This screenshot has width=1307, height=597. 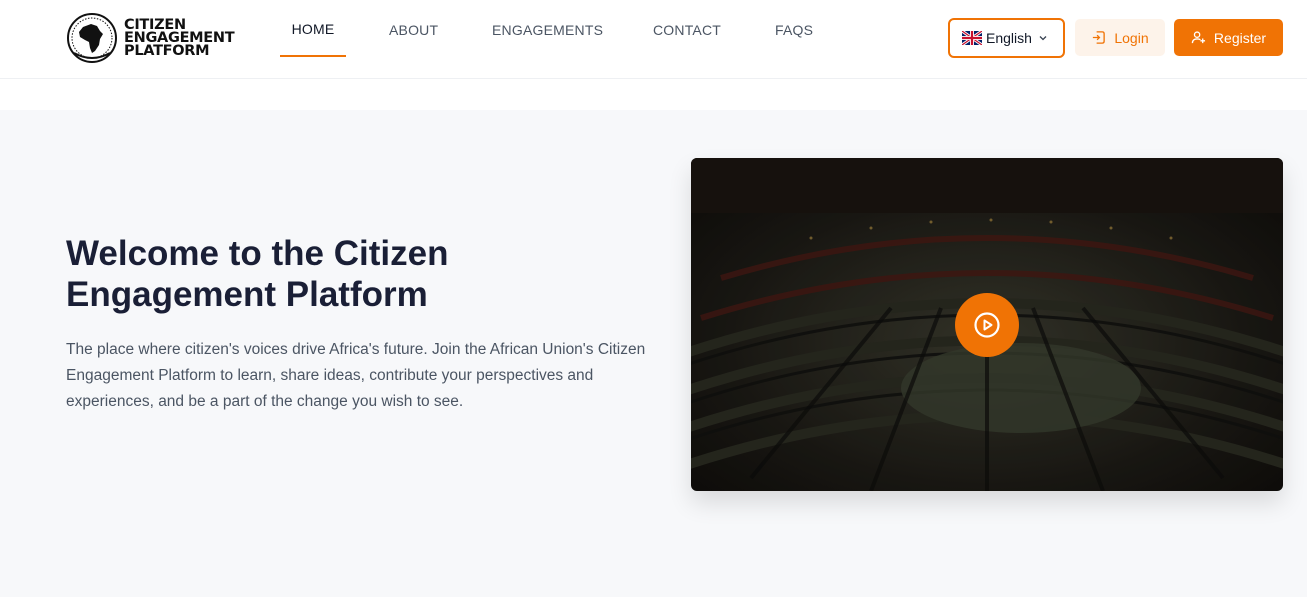 I want to click on site-logo: CITIZEN ENGAGEMENT PLATFORM, so click(x=150, y=38).